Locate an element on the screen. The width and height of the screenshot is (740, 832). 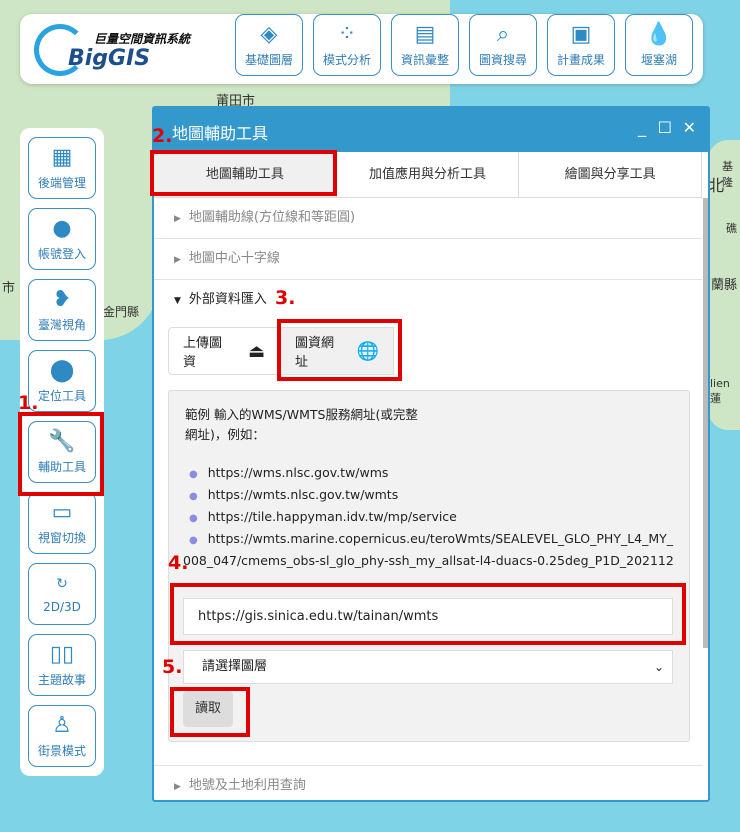
sidebar-item-label: 視窗切換 is located at coordinates (61, 538).